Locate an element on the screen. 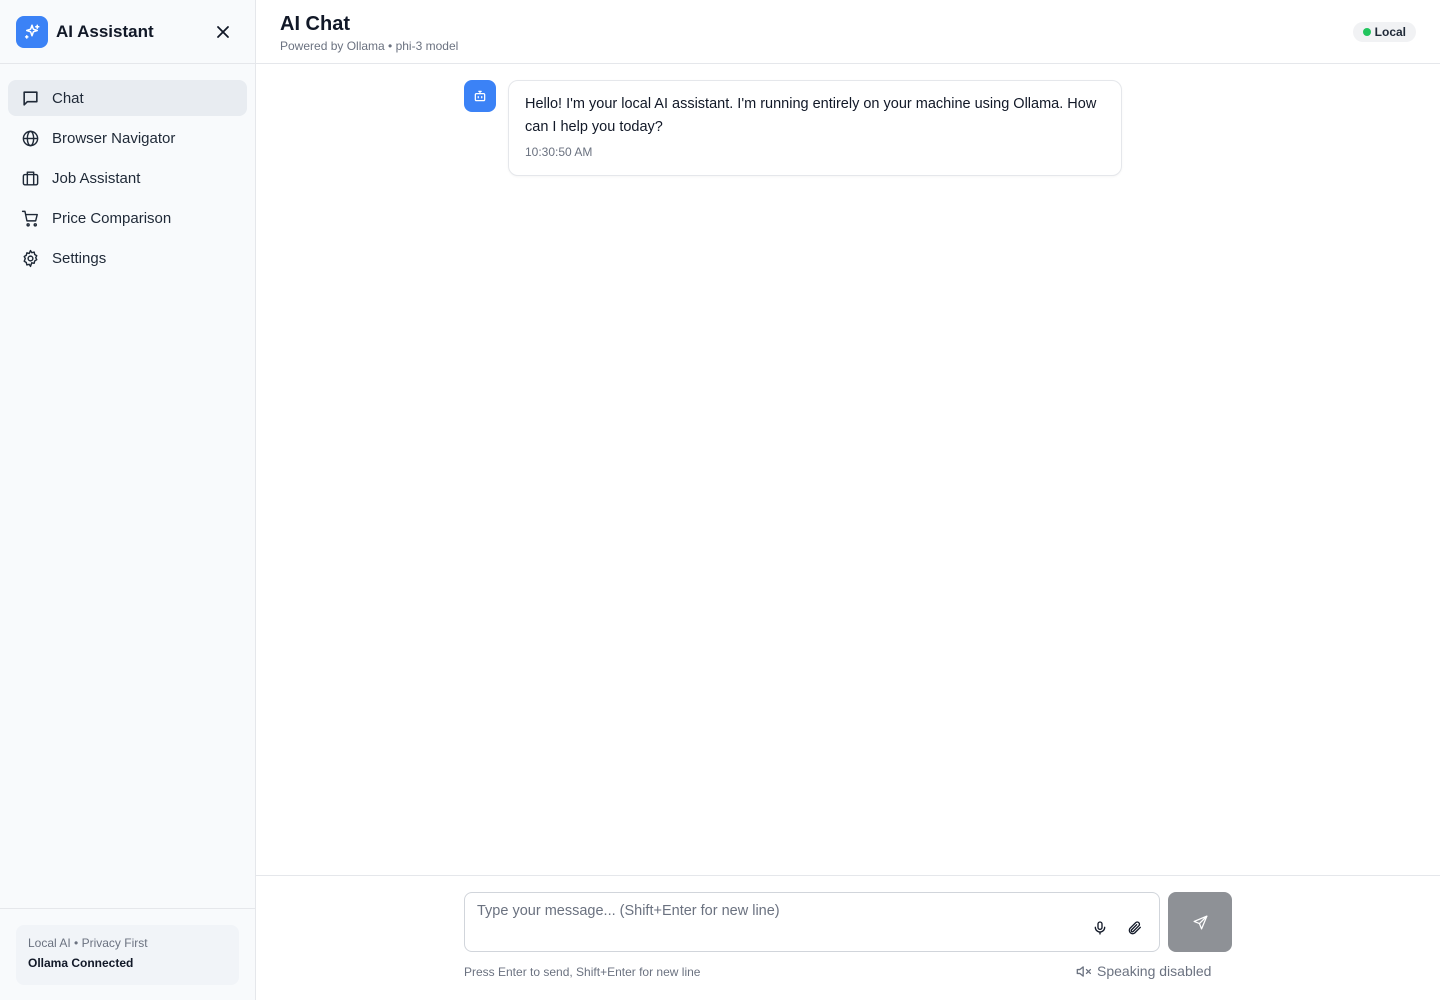  page-title: AI Chat is located at coordinates (315, 24).